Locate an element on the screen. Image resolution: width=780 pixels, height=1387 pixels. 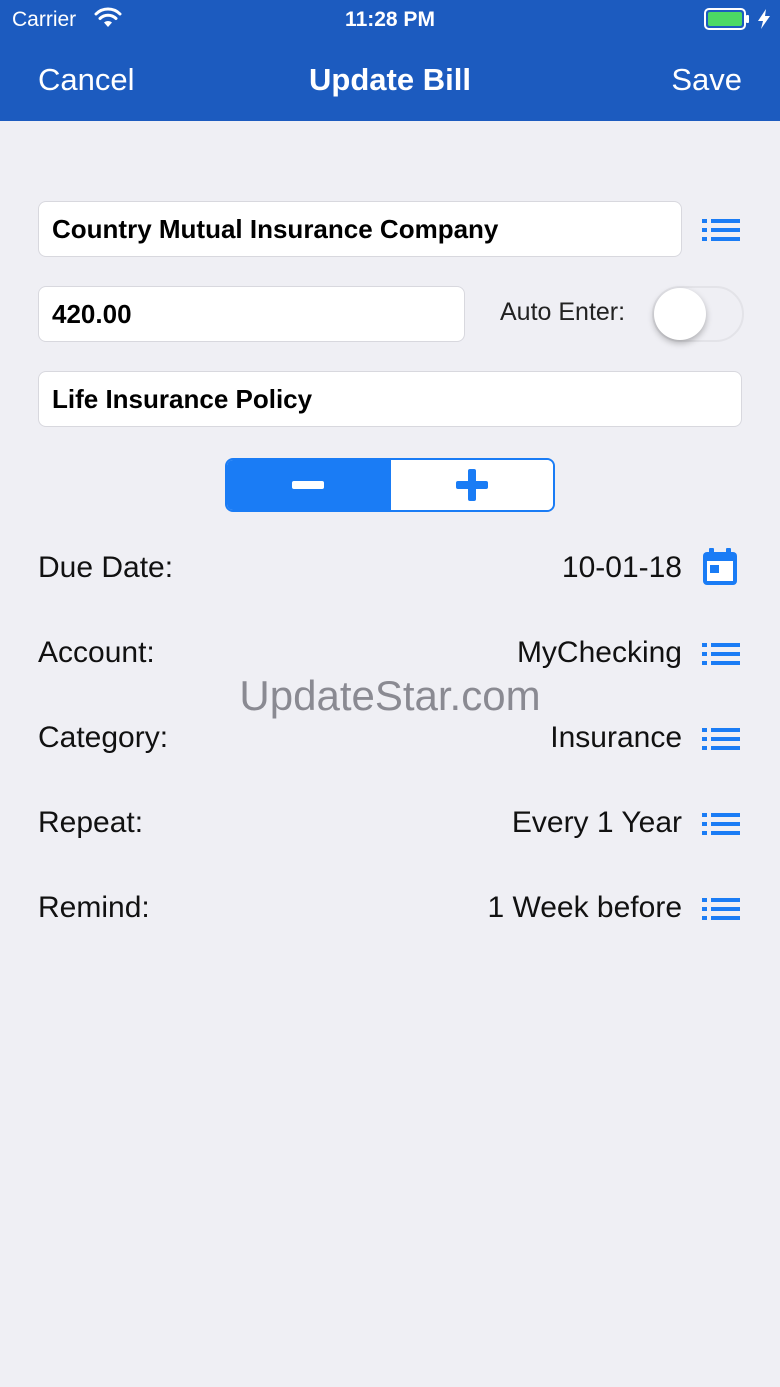
charging-bolt-icon is located at coordinates (764, 19).